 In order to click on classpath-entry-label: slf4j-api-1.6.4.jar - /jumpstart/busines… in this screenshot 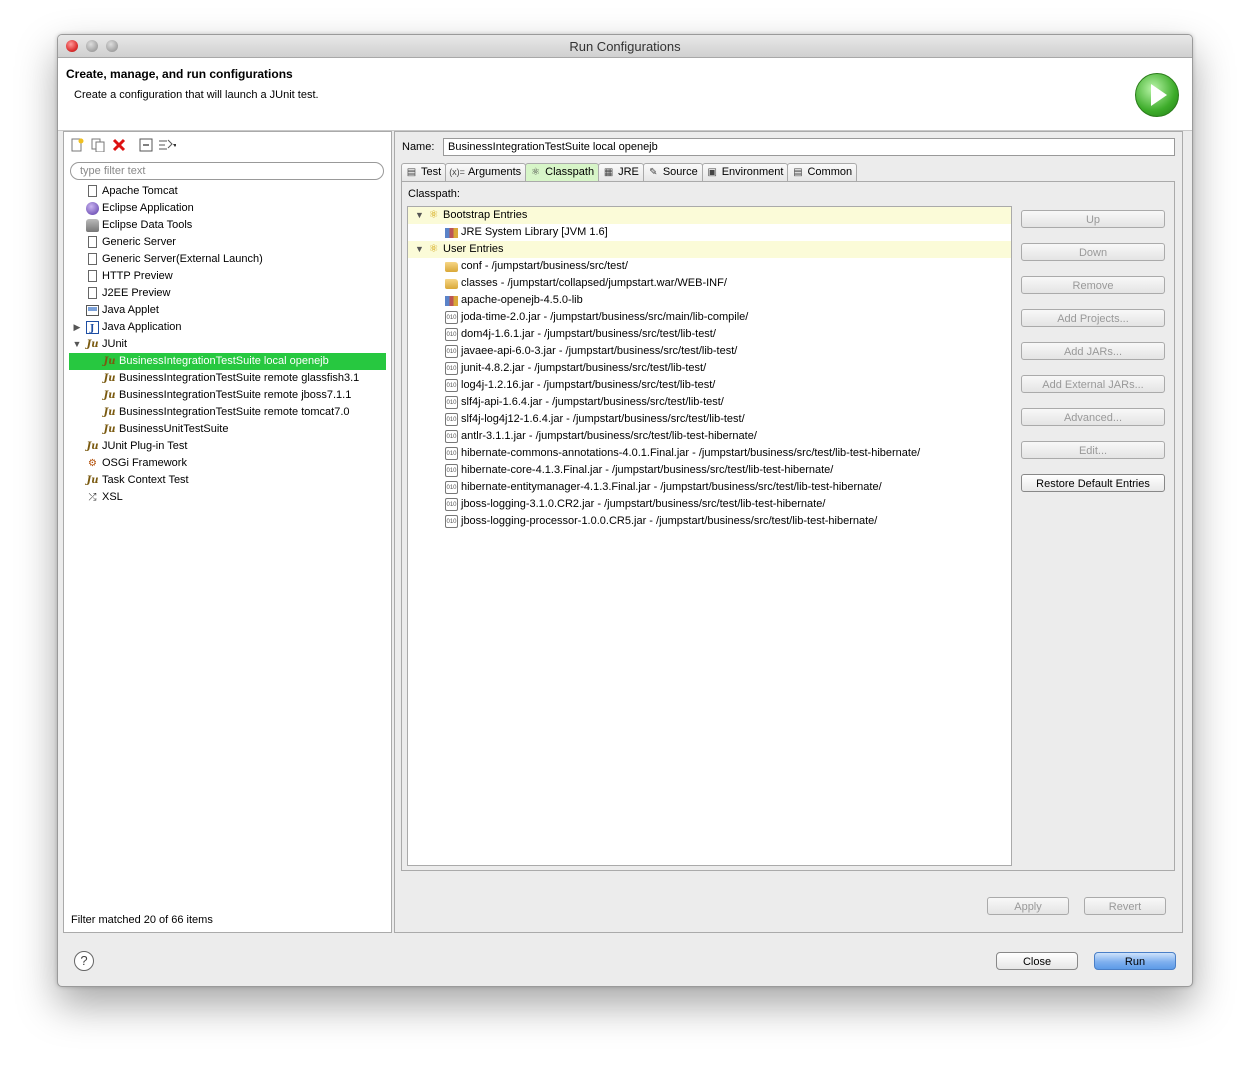, I will do `click(592, 402)`.